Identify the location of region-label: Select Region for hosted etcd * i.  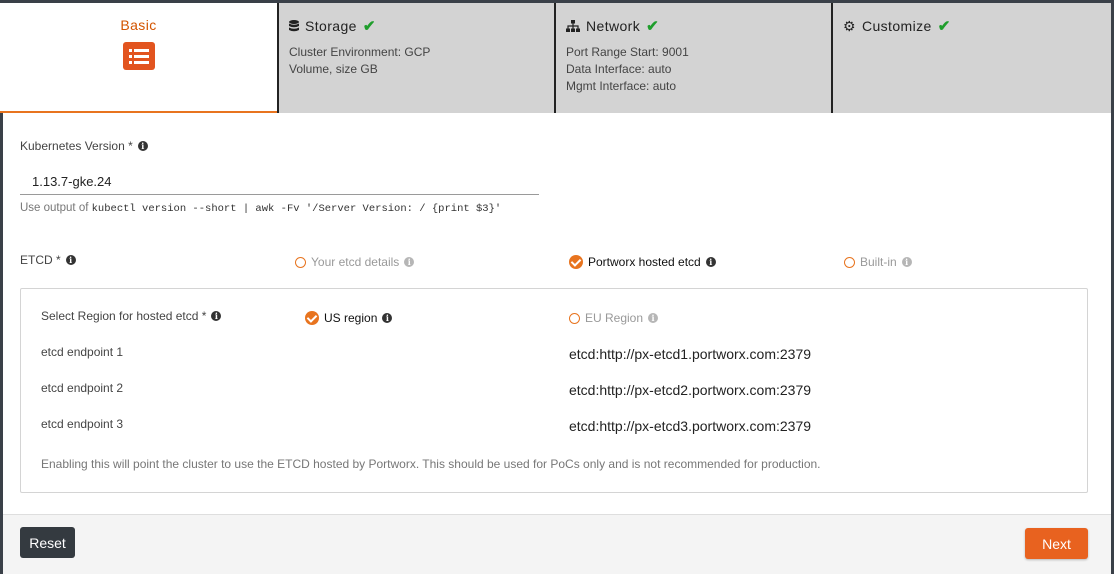
(131, 316).